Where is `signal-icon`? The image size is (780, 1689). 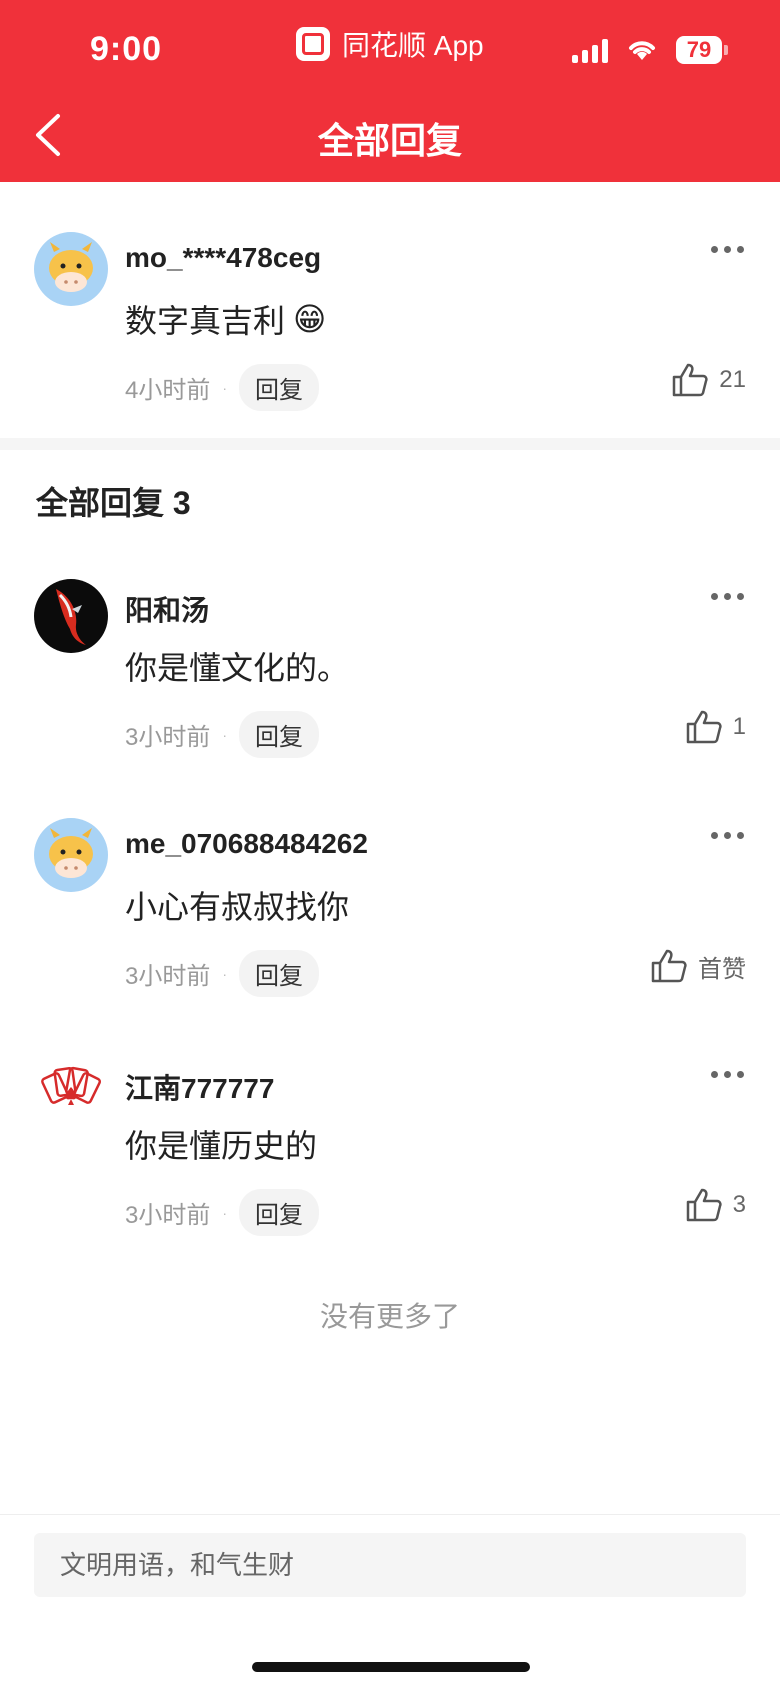
signal-icon is located at coordinates (590, 50).